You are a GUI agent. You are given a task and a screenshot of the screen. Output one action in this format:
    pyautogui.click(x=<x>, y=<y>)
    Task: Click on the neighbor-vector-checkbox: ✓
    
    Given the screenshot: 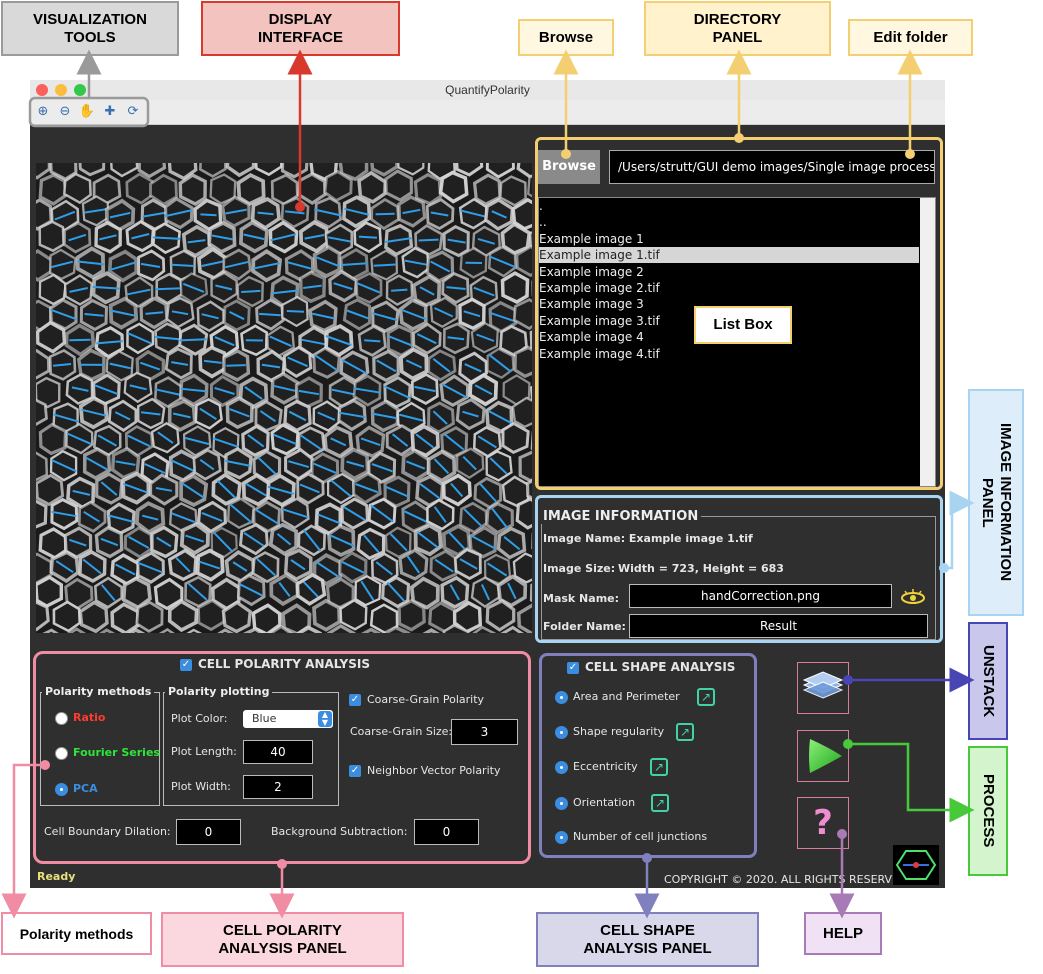 What is the action you would take?
    pyautogui.click(x=355, y=771)
    